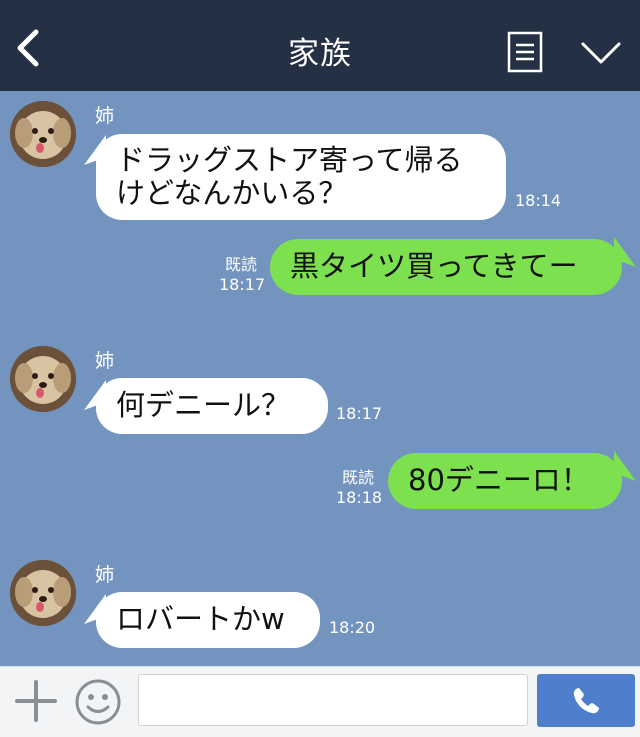 This screenshot has width=640, height=737. I want to click on chevron-down-icon, so click(601, 53).